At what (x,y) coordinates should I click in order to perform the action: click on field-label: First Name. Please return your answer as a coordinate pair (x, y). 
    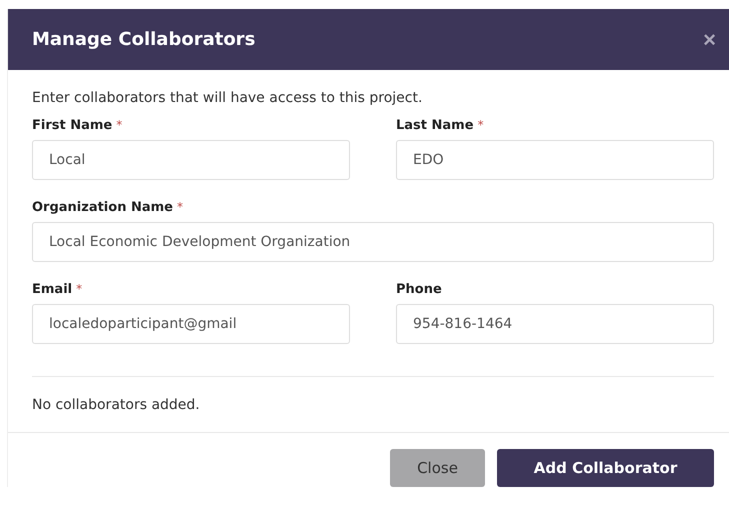
    Looking at the image, I should click on (72, 125).